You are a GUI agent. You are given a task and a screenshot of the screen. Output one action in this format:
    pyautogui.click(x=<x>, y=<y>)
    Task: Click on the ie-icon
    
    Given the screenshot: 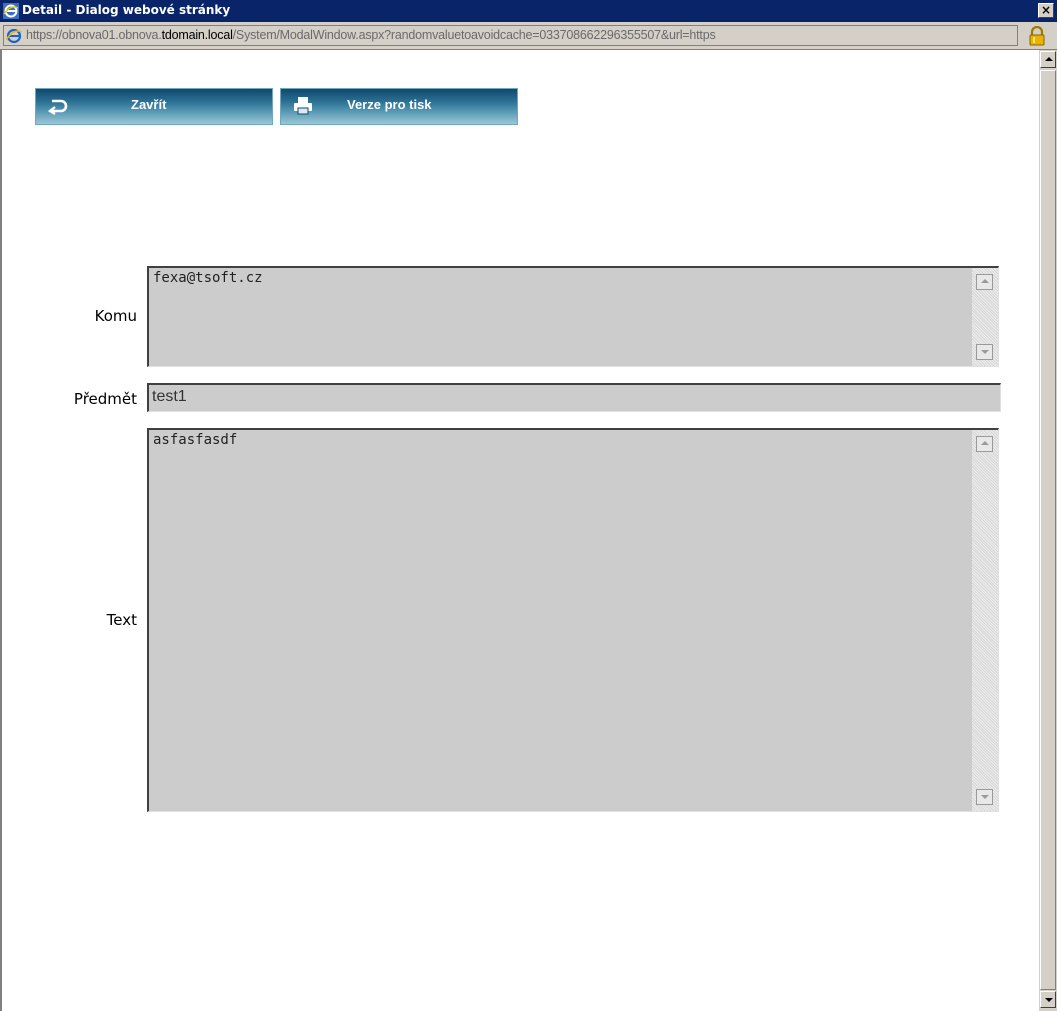 What is the action you would take?
    pyautogui.click(x=11, y=11)
    